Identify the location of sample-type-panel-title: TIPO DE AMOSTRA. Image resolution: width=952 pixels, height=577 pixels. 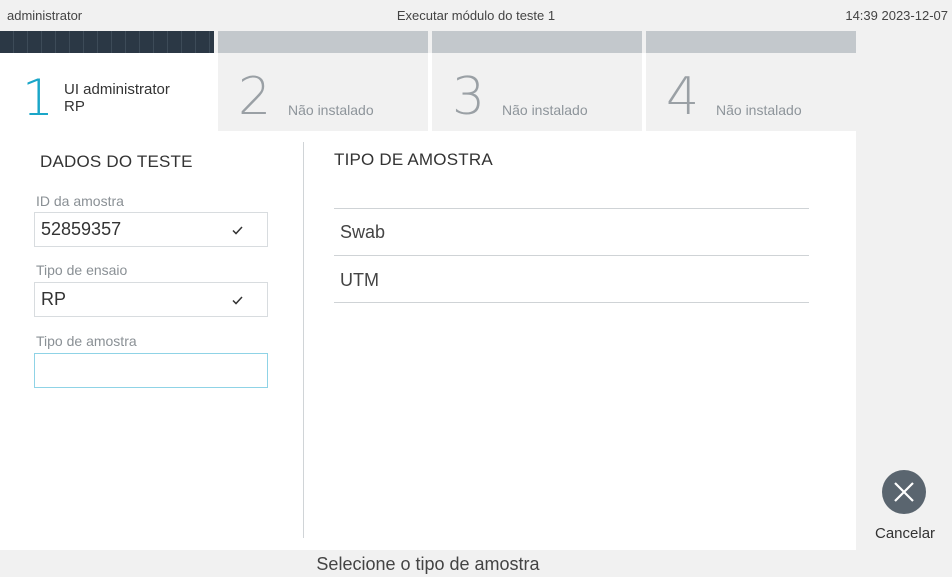
(413, 159).